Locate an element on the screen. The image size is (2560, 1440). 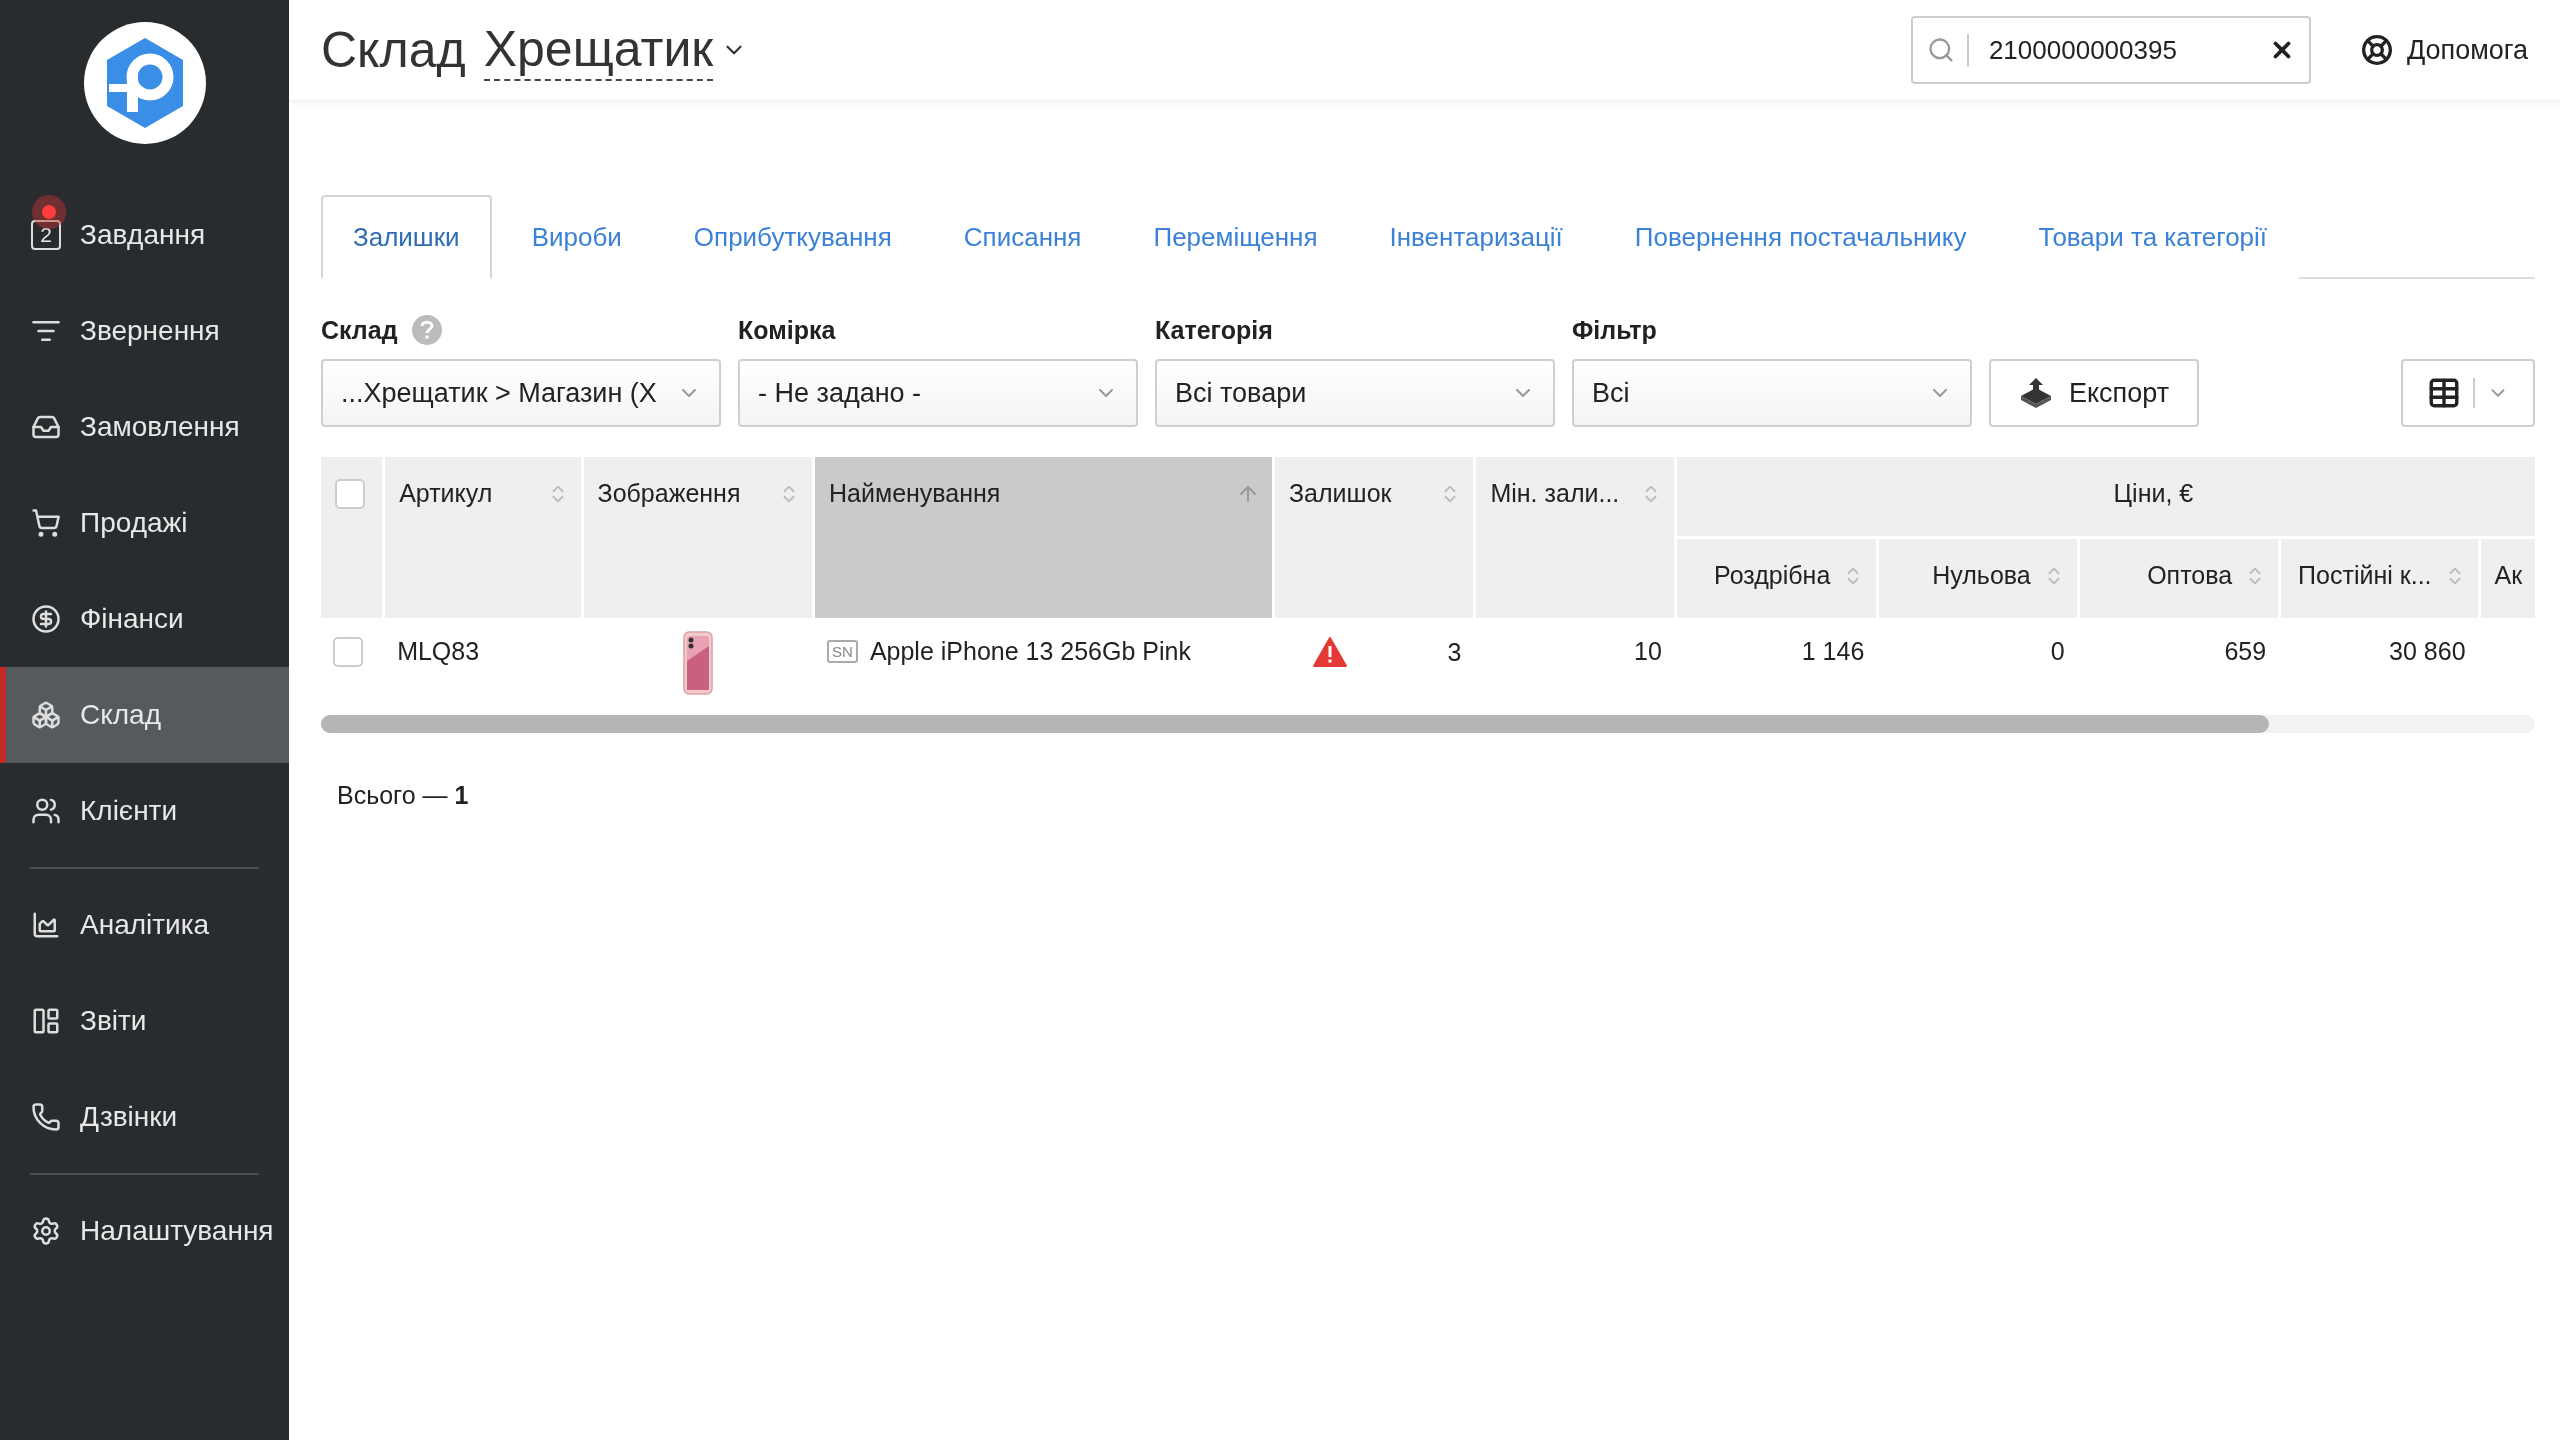
filter-label: Склад is located at coordinates (359, 330).